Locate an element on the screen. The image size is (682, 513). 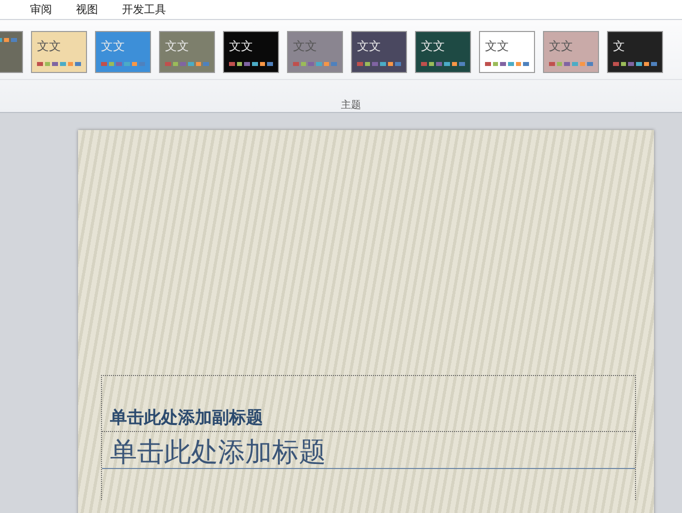
group-label: 主题 is located at coordinates (351, 105).